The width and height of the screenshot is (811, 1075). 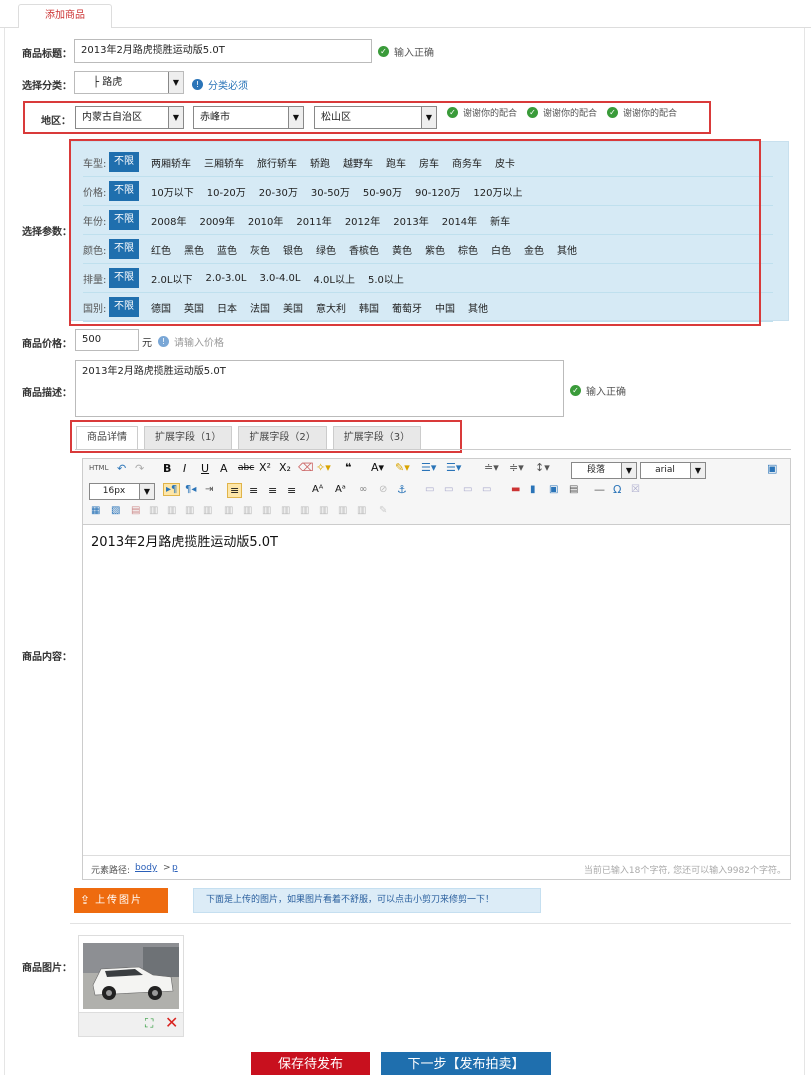 What do you see at coordinates (642, 112) in the screenshot?
I see `region-msg-3: ✓ 谢谢你的配合` at bounding box center [642, 112].